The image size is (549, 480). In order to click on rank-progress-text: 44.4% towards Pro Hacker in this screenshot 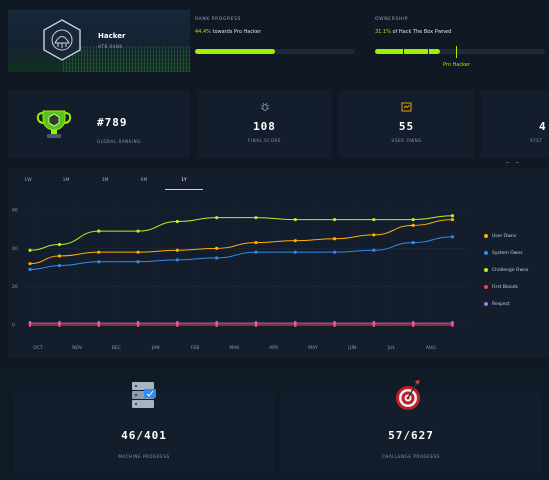, I will do `click(228, 32)`.